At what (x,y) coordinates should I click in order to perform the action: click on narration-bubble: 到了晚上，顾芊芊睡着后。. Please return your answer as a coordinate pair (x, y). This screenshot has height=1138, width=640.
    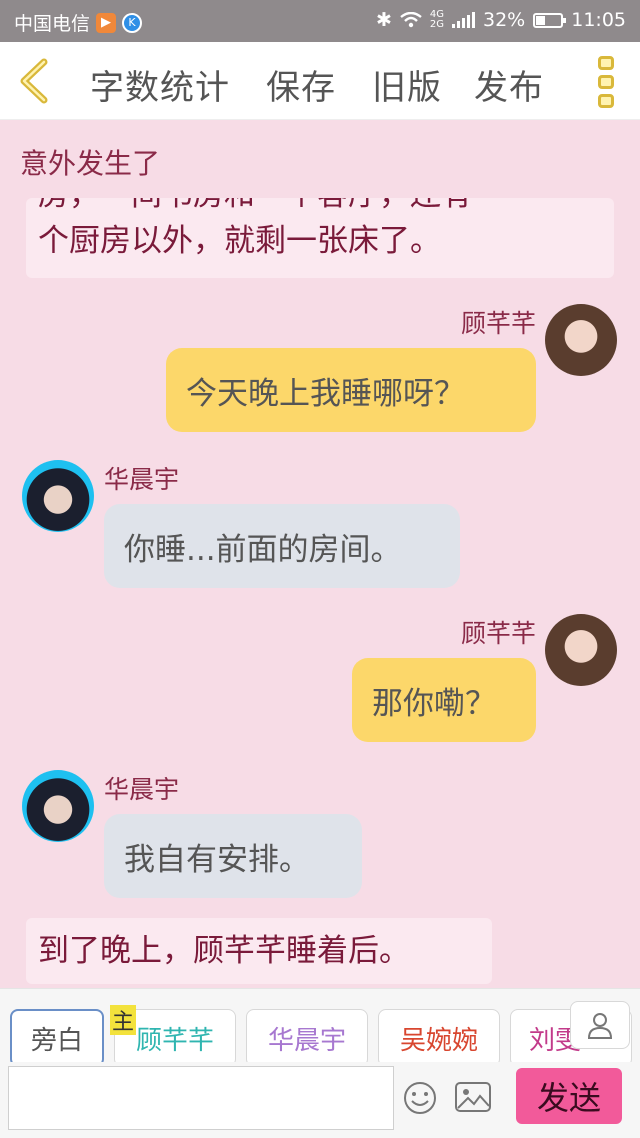
    Looking at the image, I should click on (259, 951).